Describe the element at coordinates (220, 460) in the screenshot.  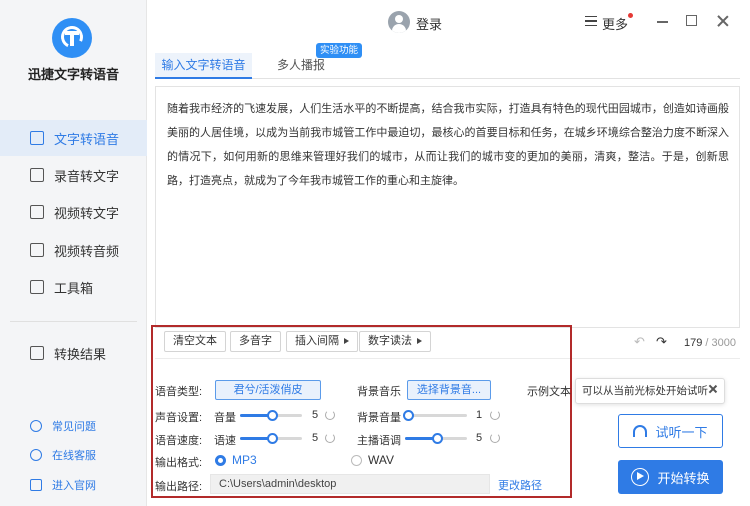
I see `mp3-radio` at that location.